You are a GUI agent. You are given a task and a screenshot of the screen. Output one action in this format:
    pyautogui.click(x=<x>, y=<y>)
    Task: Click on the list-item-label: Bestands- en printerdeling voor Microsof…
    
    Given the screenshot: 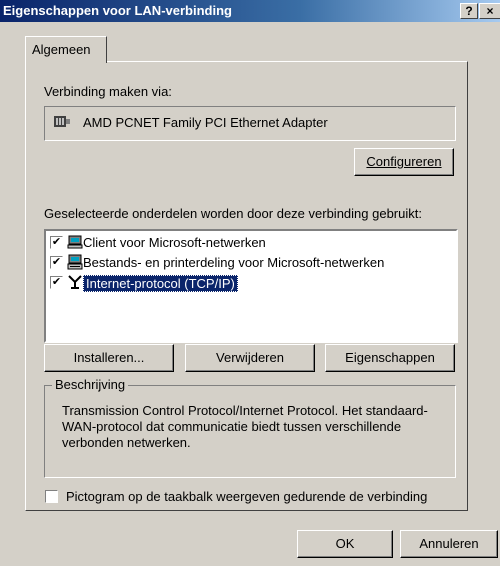 What is the action you would take?
    pyautogui.click(x=234, y=262)
    